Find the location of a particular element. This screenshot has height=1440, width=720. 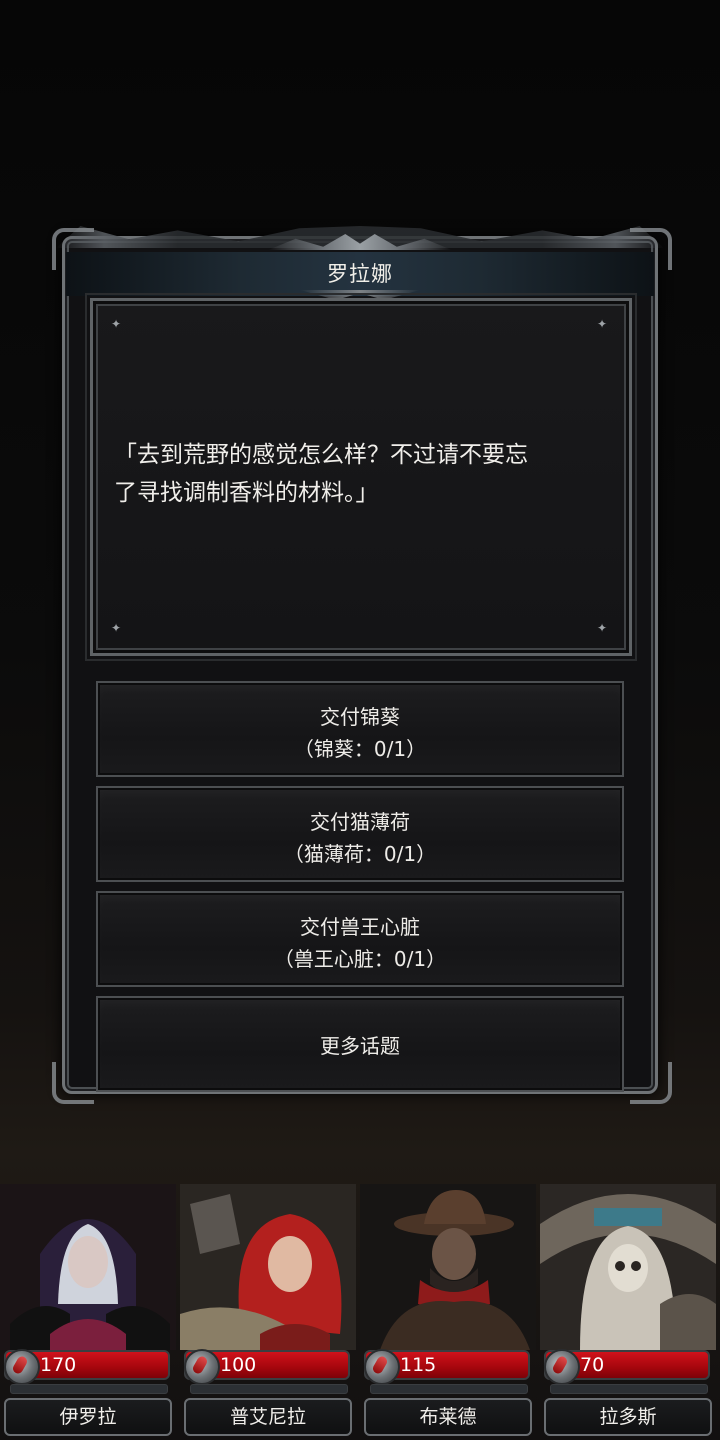

option-title: 更多话题 is located at coordinates (360, 1046).